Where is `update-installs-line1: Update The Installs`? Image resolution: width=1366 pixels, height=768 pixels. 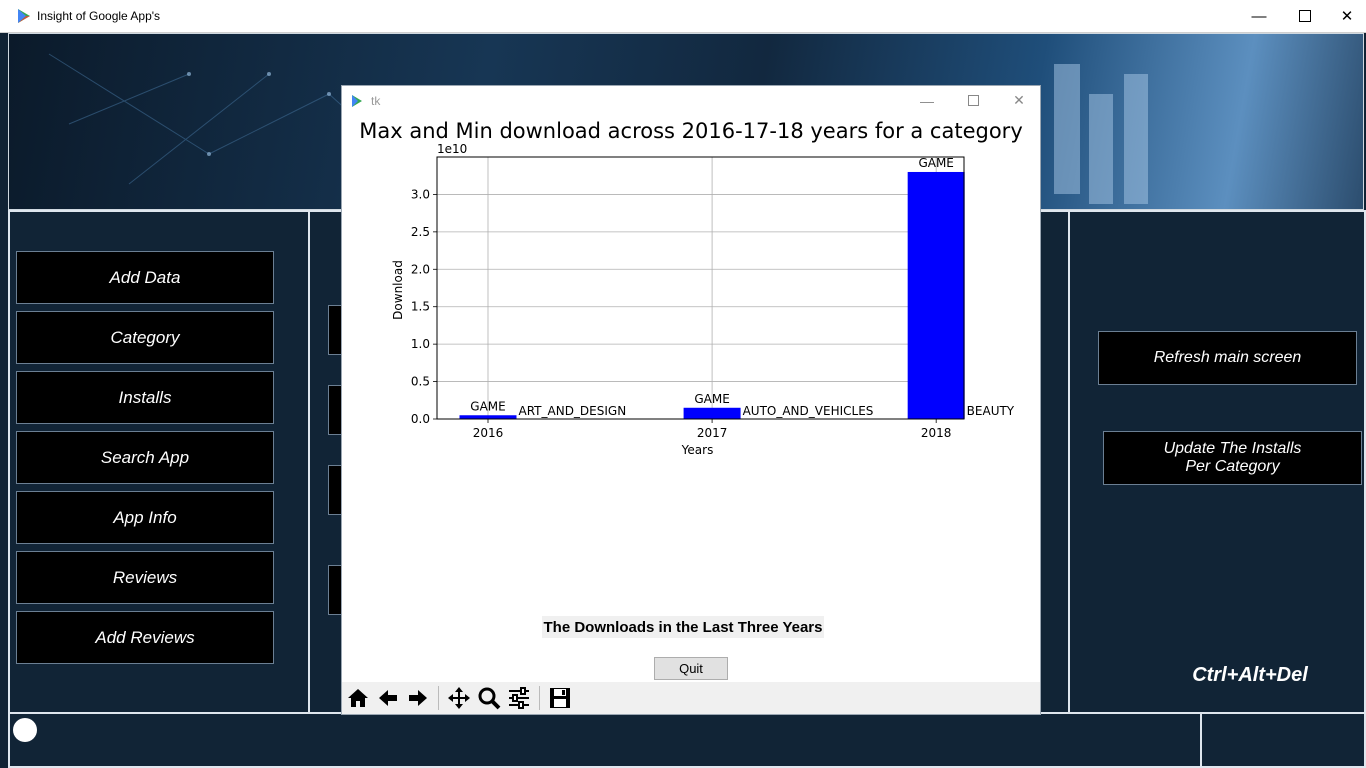
update-installs-line1: Update The Installs is located at coordinates (1232, 448).